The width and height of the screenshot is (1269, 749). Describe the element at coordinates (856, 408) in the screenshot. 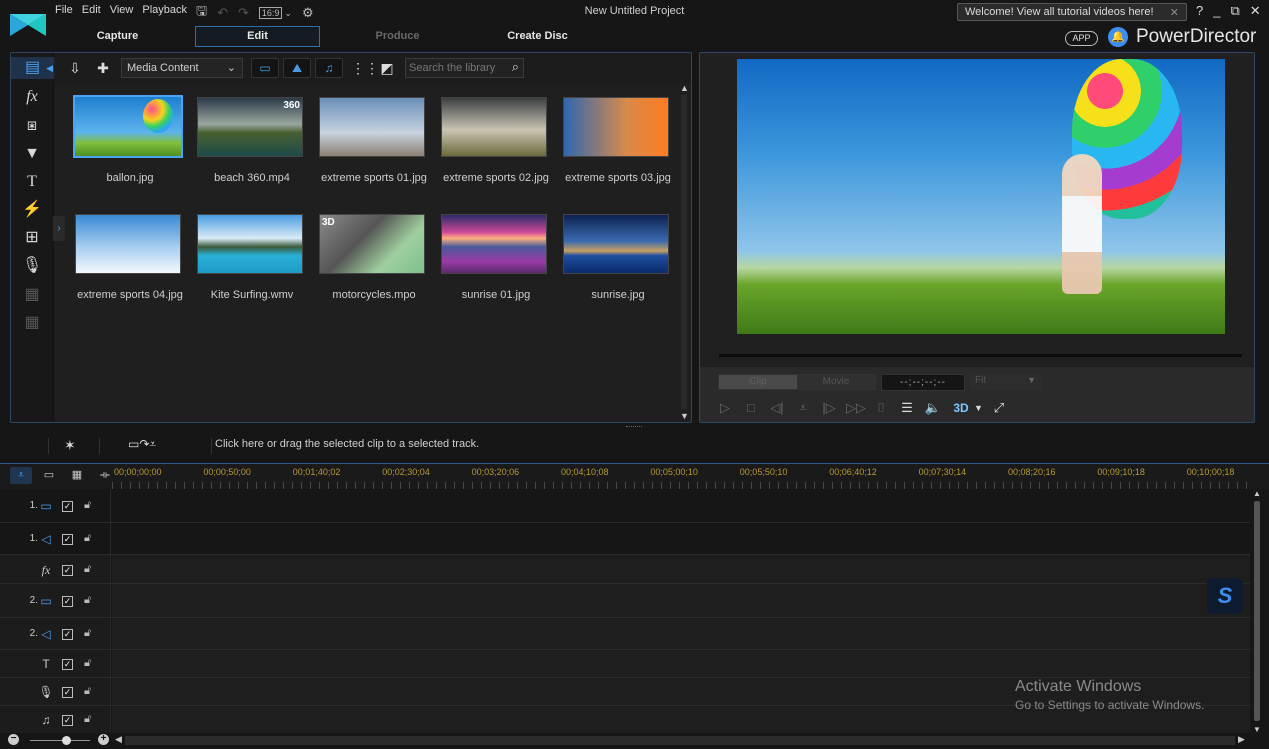

I see `fast-forward-icon: ▷▷` at that location.